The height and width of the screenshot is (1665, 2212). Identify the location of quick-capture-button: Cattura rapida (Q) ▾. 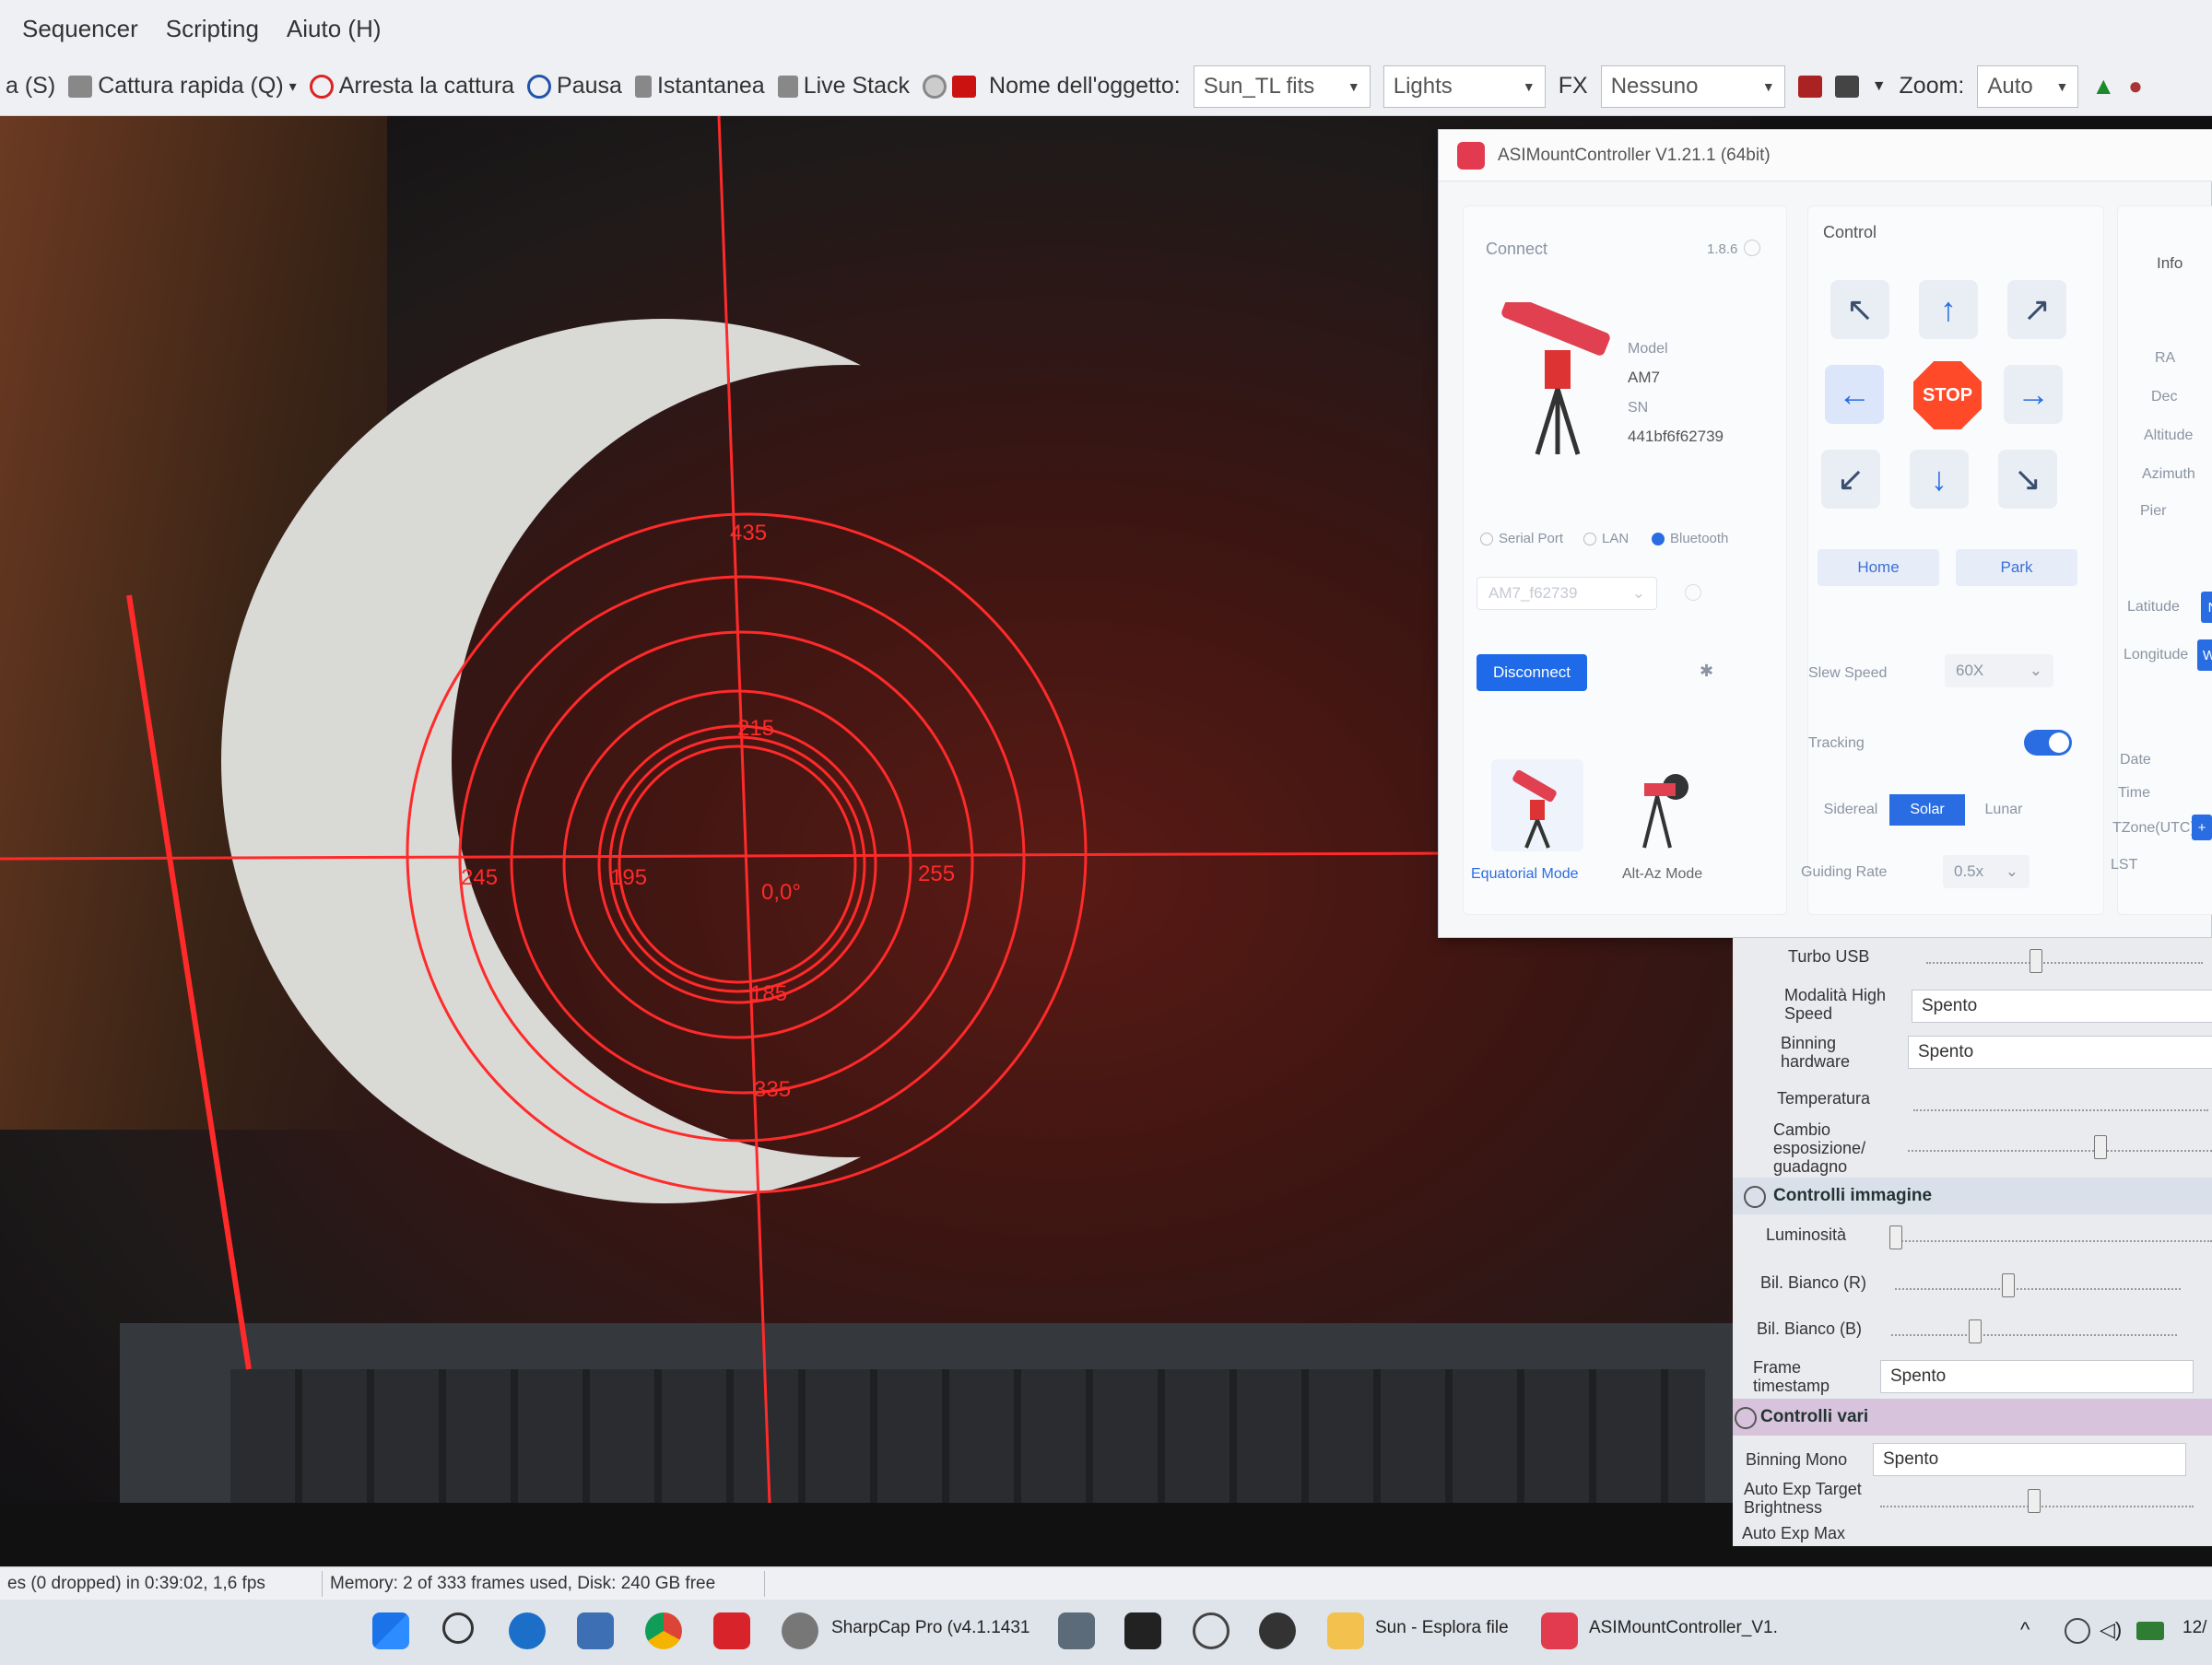
(182, 86).